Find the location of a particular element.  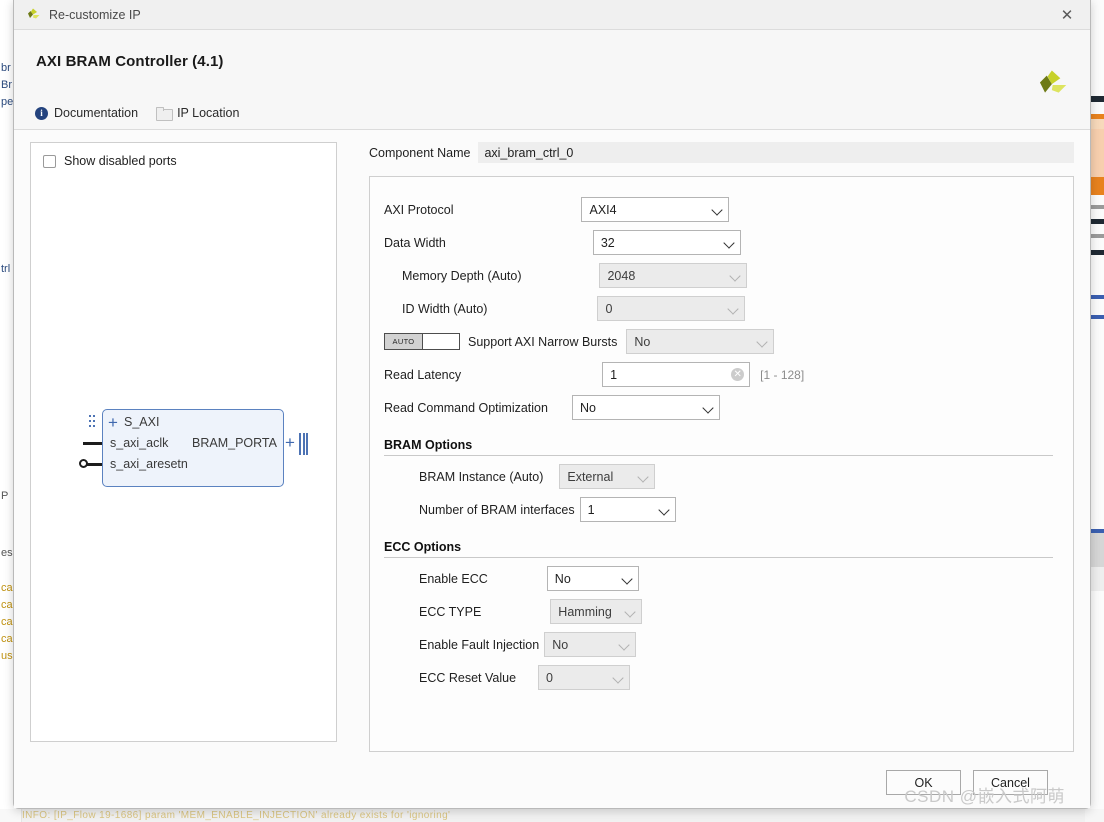

documentation-link: i Documentation is located at coordinates (86, 113).